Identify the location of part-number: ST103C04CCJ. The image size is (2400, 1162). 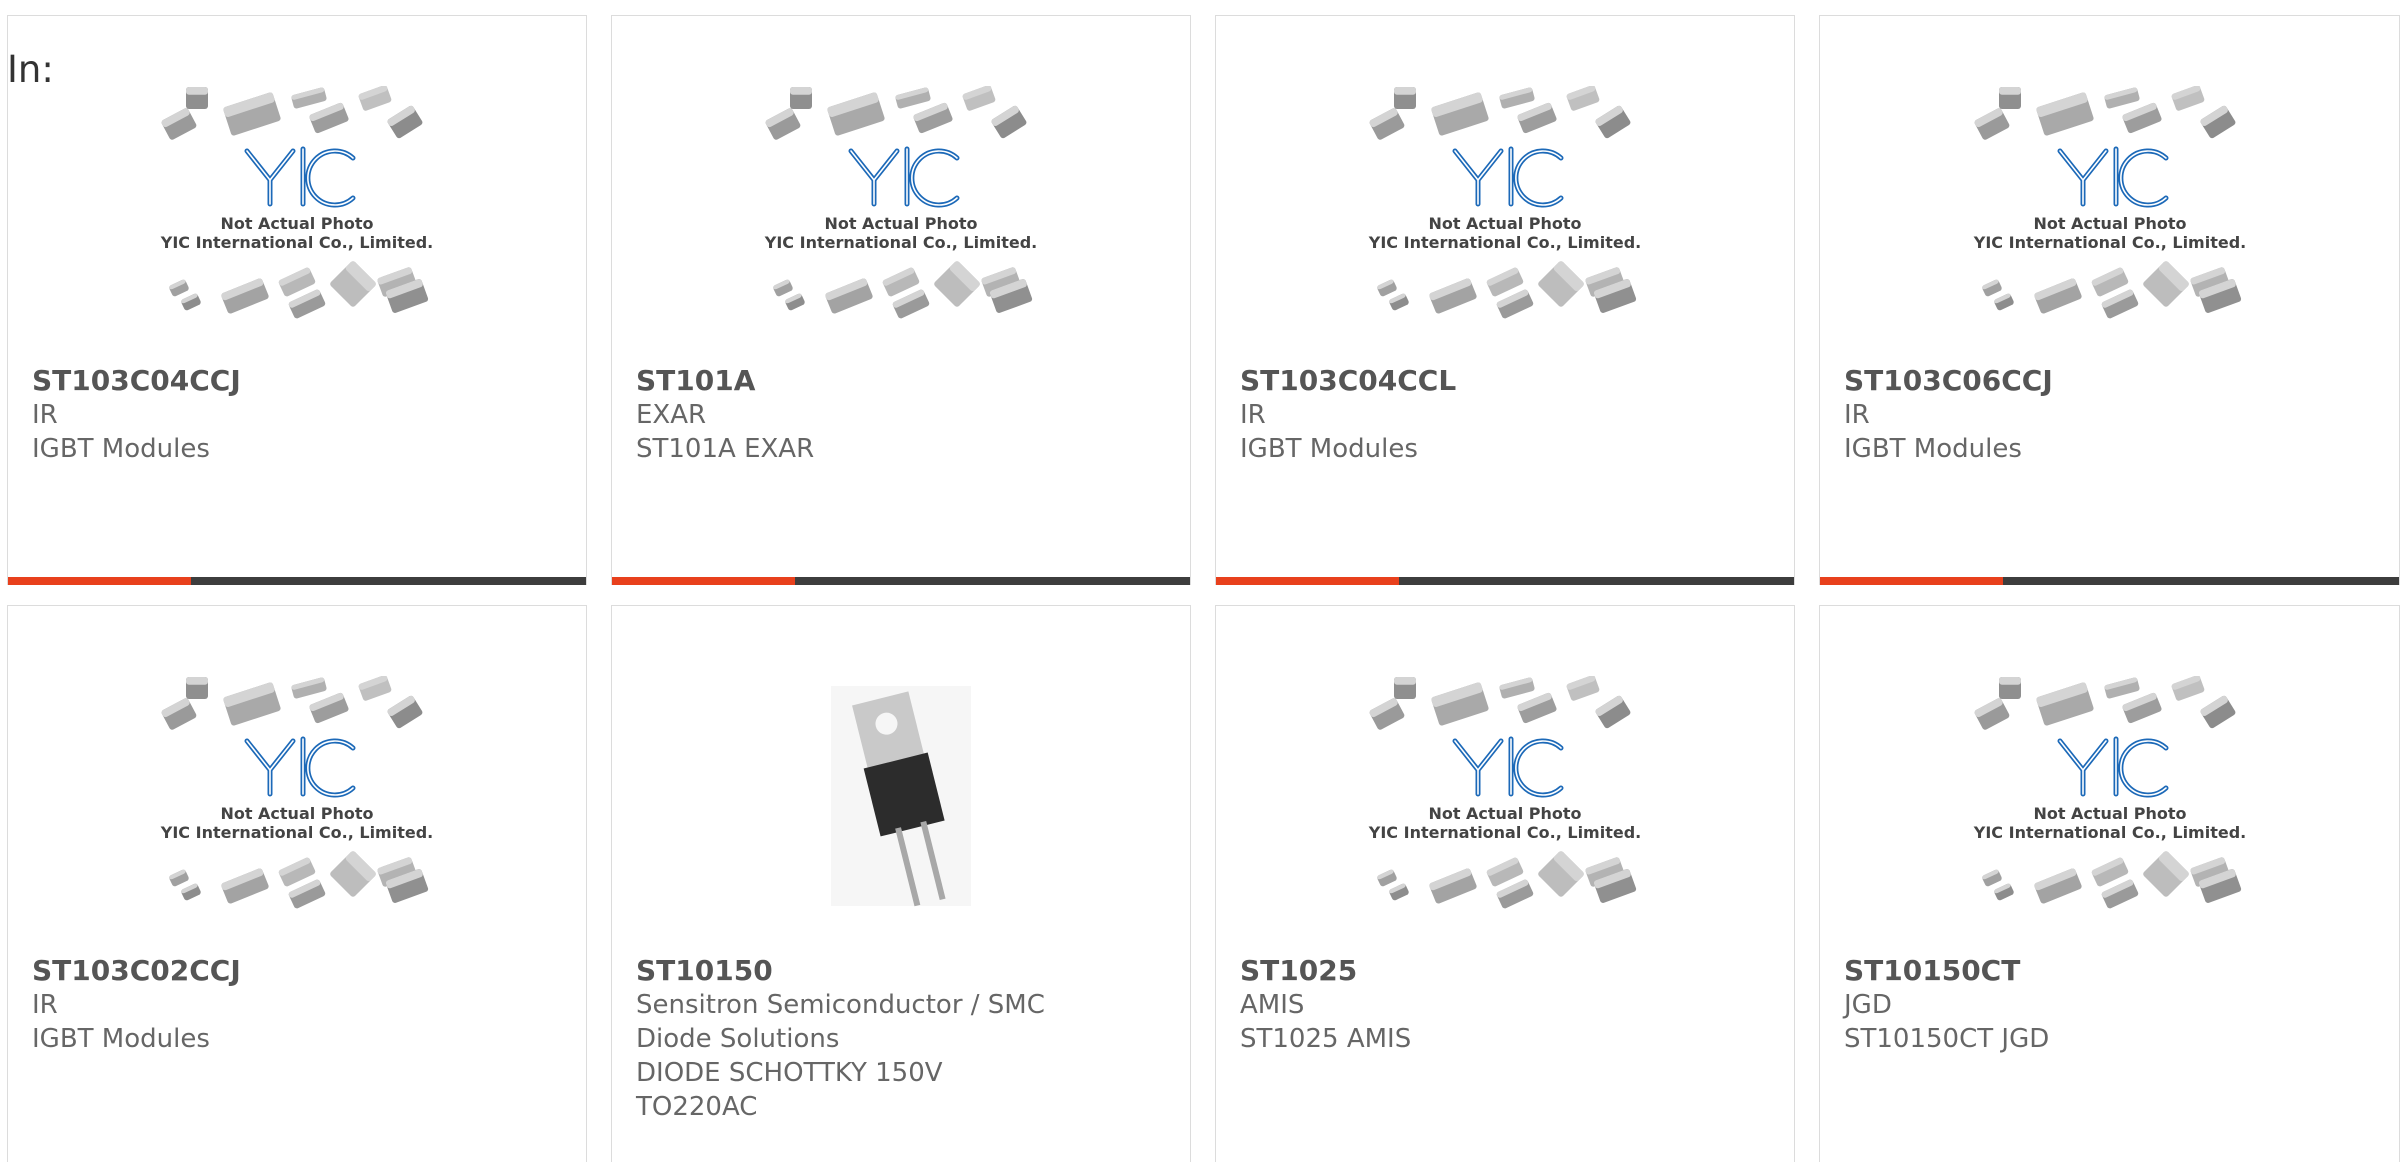
(299, 381).